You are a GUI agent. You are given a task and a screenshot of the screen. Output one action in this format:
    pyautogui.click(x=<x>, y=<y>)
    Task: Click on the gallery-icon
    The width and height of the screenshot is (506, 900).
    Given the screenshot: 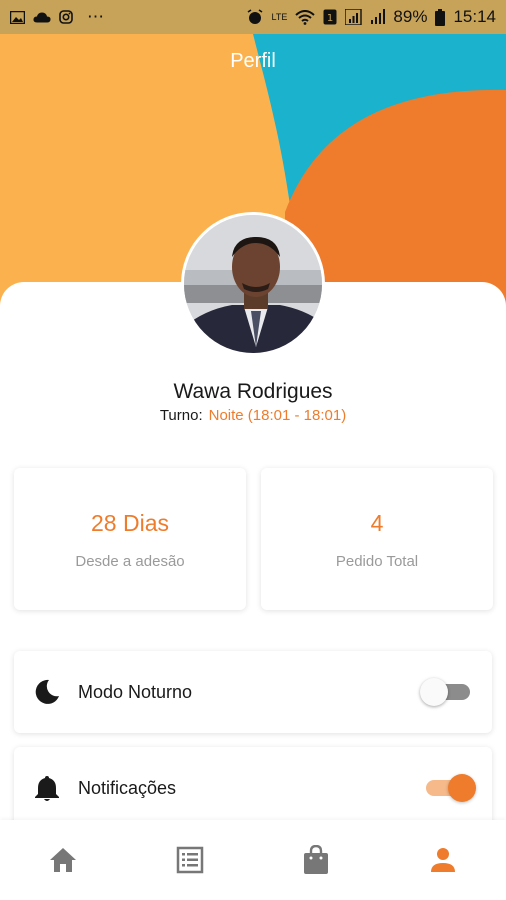 What is the action you would take?
    pyautogui.click(x=17, y=17)
    